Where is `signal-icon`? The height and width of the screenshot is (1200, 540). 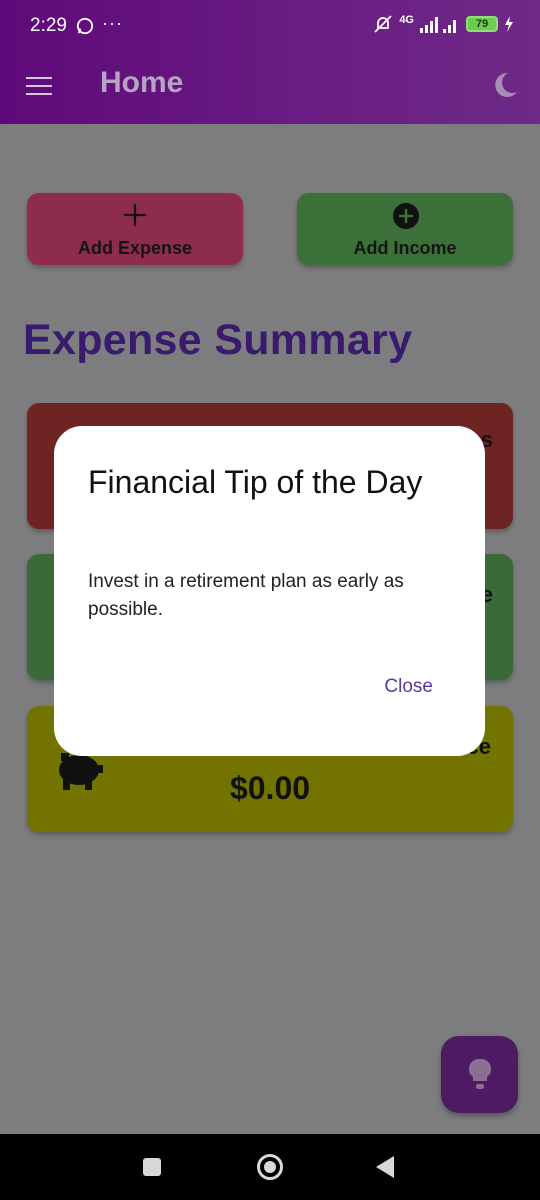
signal-icon is located at coordinates (438, 25).